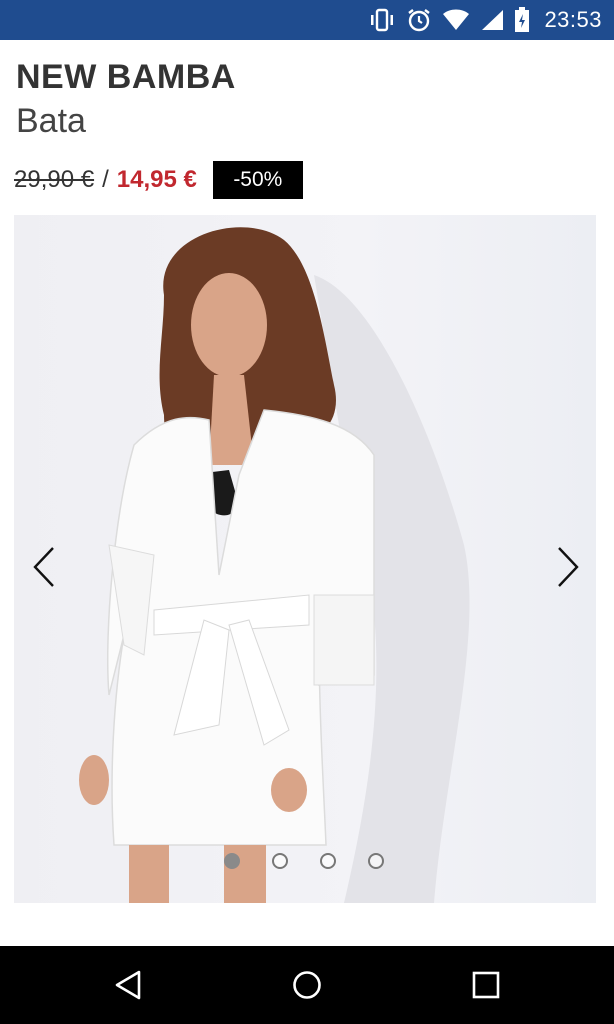 This screenshot has height=1024, width=614. What do you see at coordinates (382, 20) in the screenshot?
I see `vibrate-icon` at bounding box center [382, 20].